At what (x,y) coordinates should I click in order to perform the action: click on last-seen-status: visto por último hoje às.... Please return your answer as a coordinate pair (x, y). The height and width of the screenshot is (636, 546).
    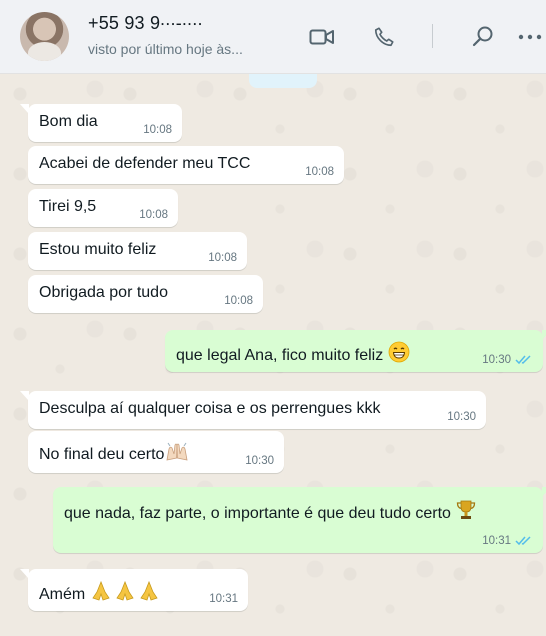
    Looking at the image, I should click on (165, 49).